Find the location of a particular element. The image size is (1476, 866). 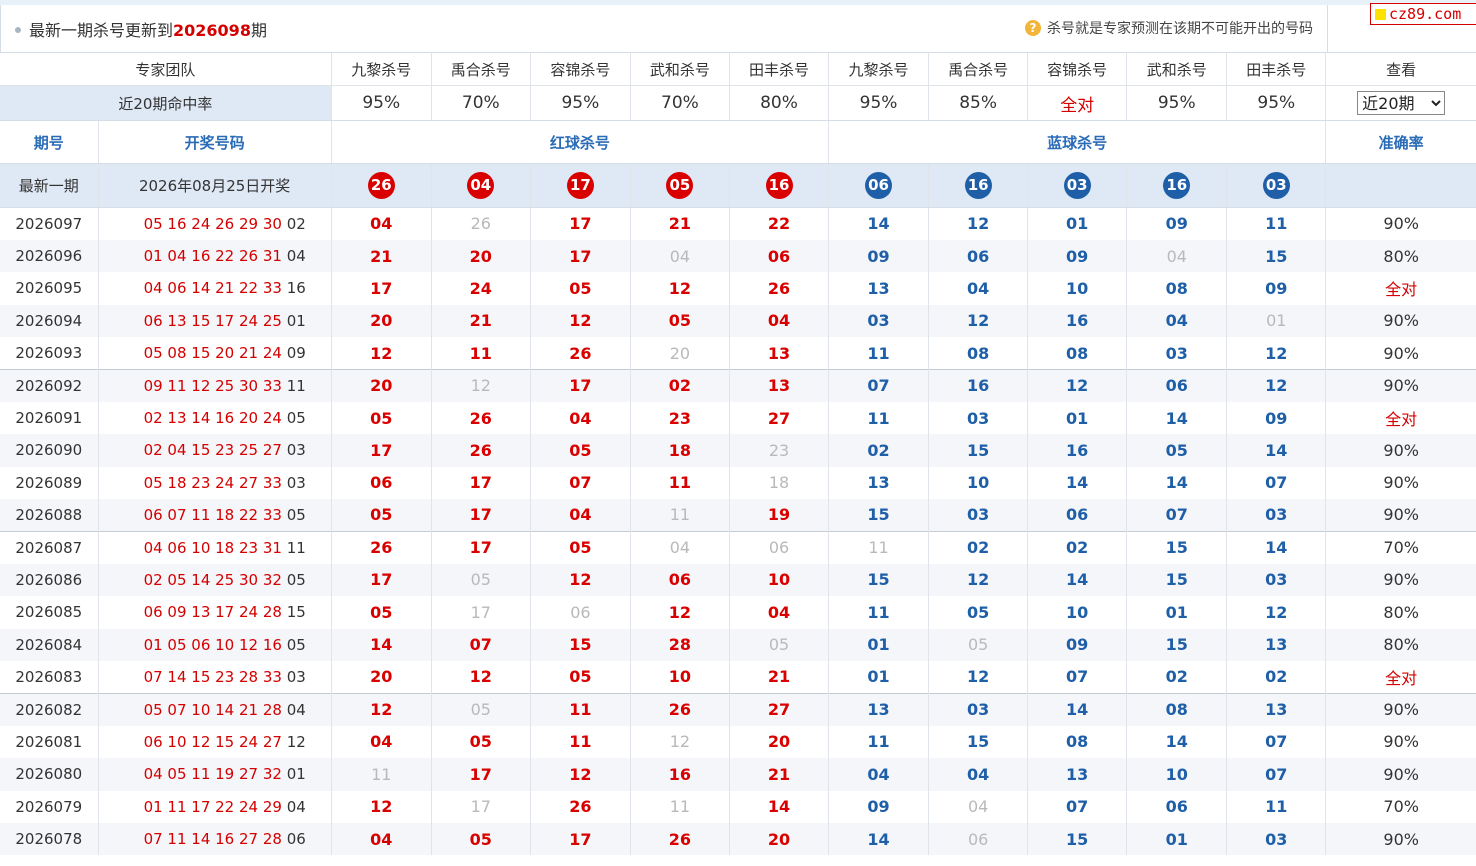

section-header-row: 期号 开奖号码 红球杀号 蓝球杀号 准确率 is located at coordinates (738, 142).